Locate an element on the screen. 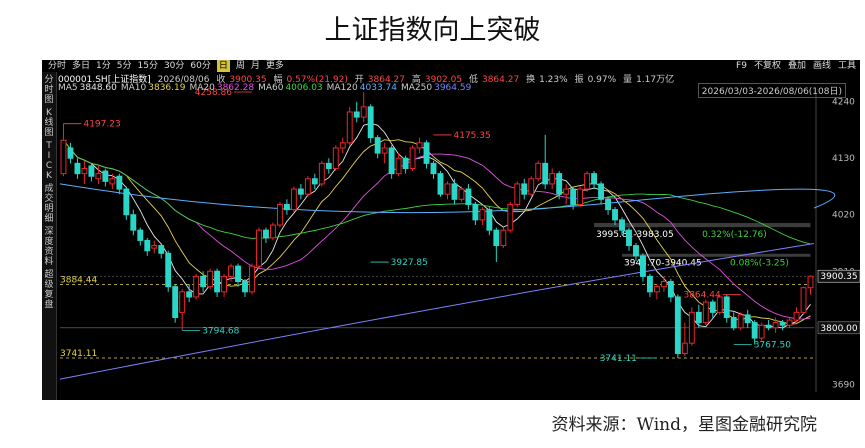 This screenshot has height=448, width=865. annotation-label: 3741.11 is located at coordinates (618, 359).